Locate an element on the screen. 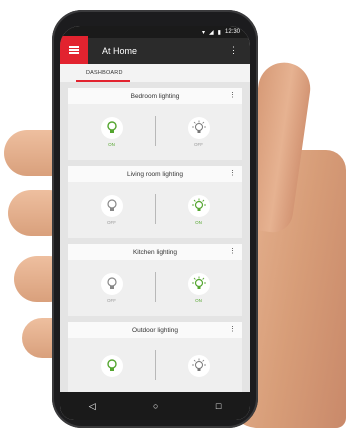 This screenshot has height=428, width=346. lighting-card: Bedroom lighting ⋮ ON OFF is located at coordinates (155, 124).